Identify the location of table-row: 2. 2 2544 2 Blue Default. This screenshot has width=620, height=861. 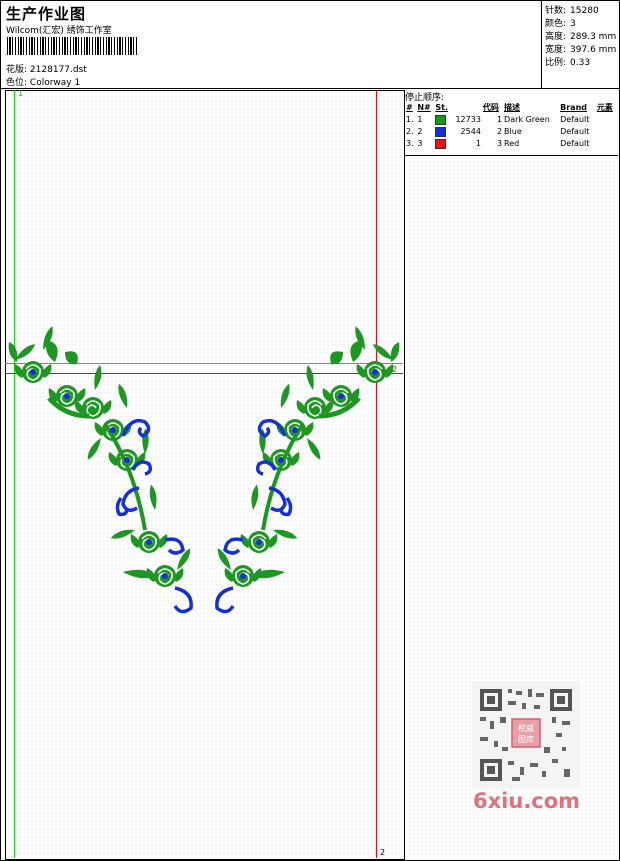
(511, 132).